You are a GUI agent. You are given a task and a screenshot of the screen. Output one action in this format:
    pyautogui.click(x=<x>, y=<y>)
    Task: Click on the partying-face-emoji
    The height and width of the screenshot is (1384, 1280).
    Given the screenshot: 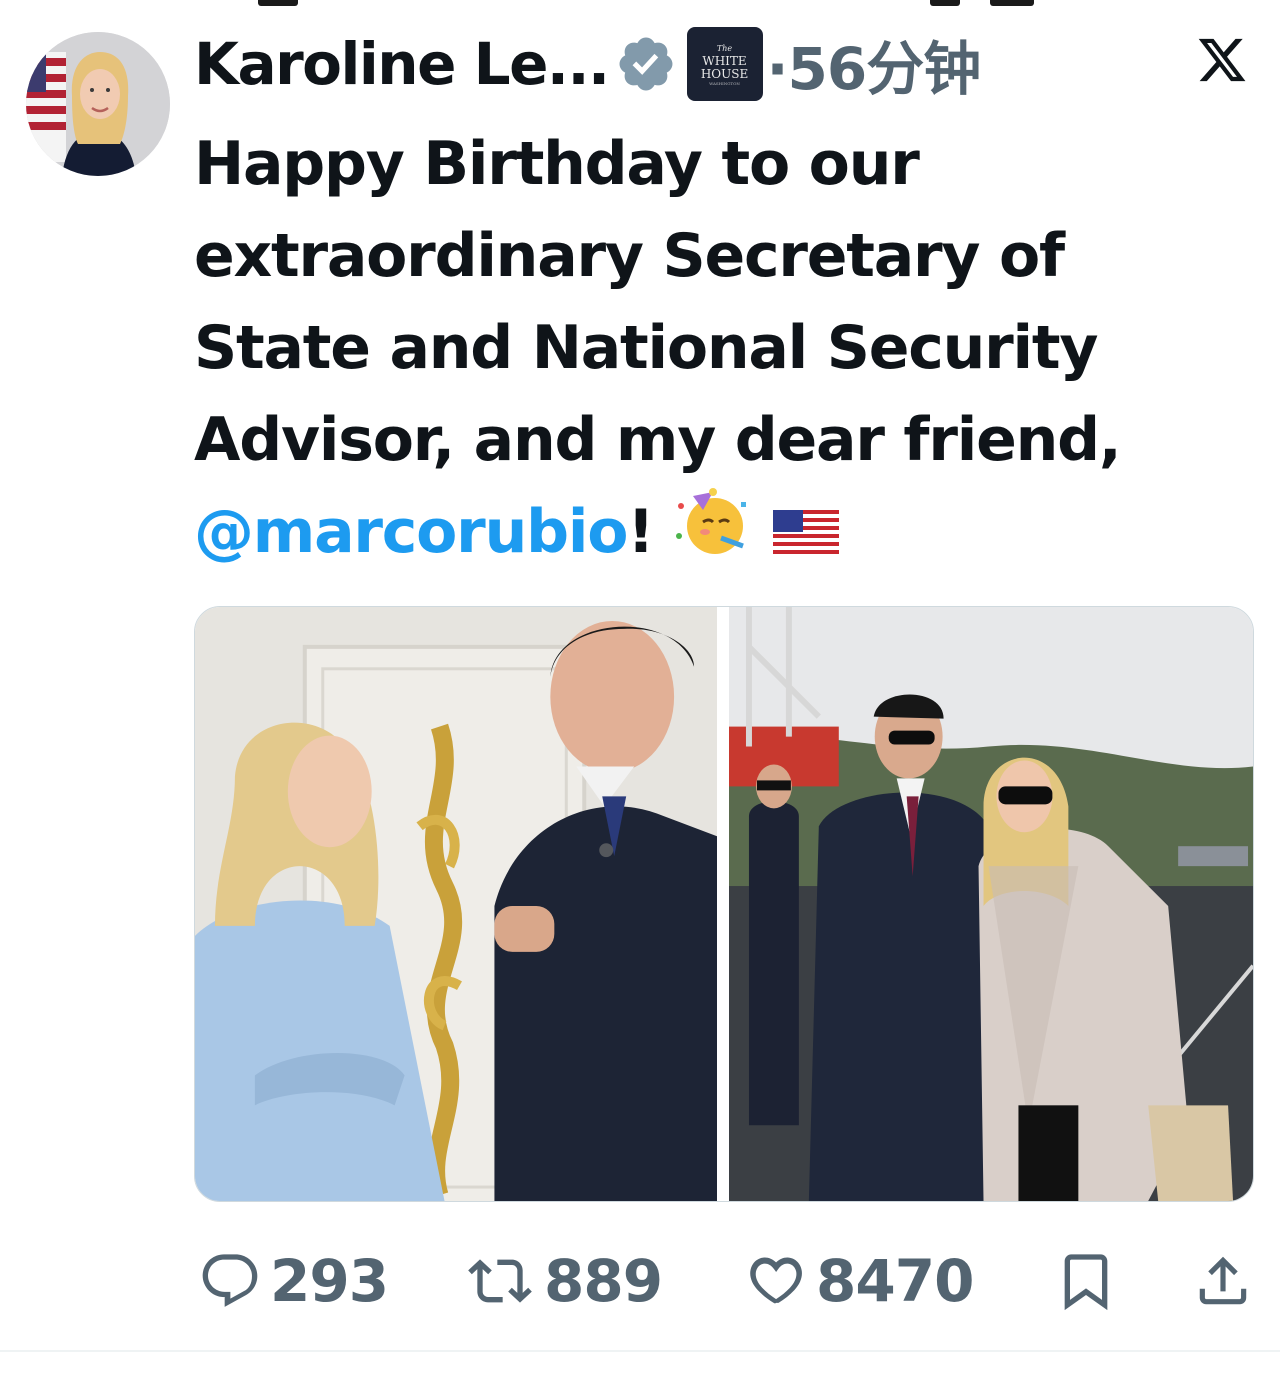 What is the action you would take?
    pyautogui.click(x=711, y=521)
    